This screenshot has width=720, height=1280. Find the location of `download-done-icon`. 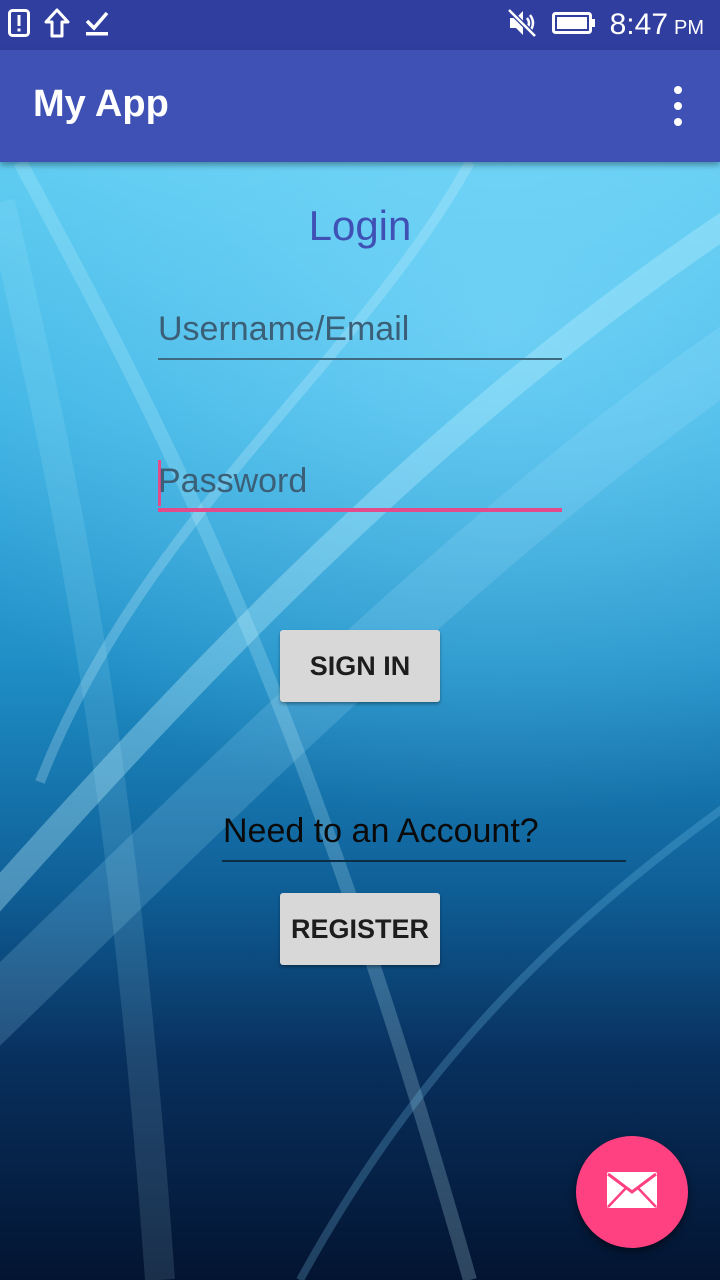

download-done-icon is located at coordinates (97, 25).